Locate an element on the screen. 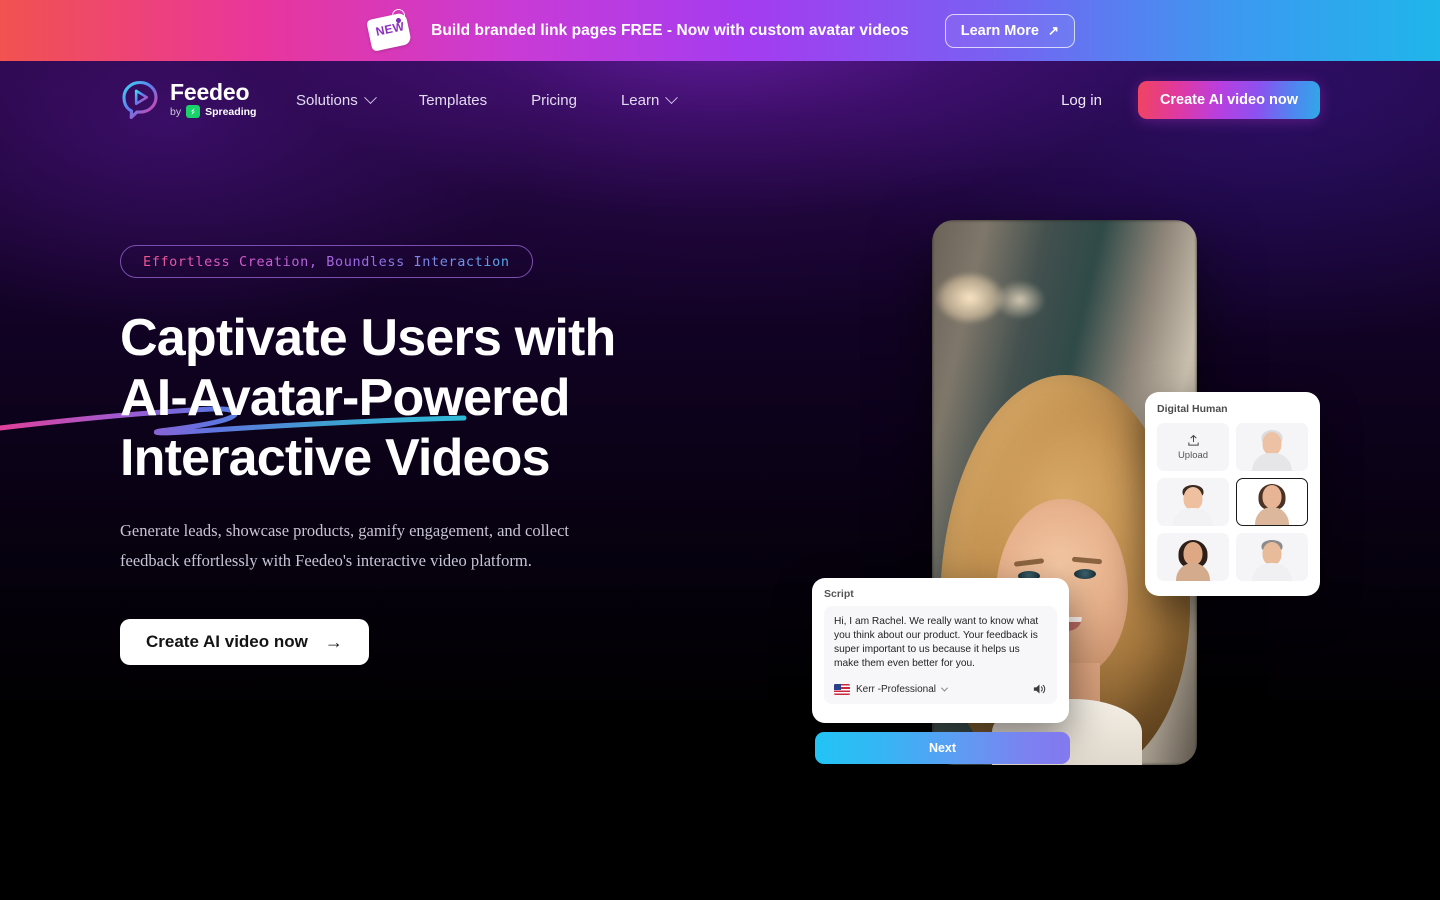 The width and height of the screenshot is (1440, 900). avatar-tile-senior-woman is located at coordinates (1272, 447).